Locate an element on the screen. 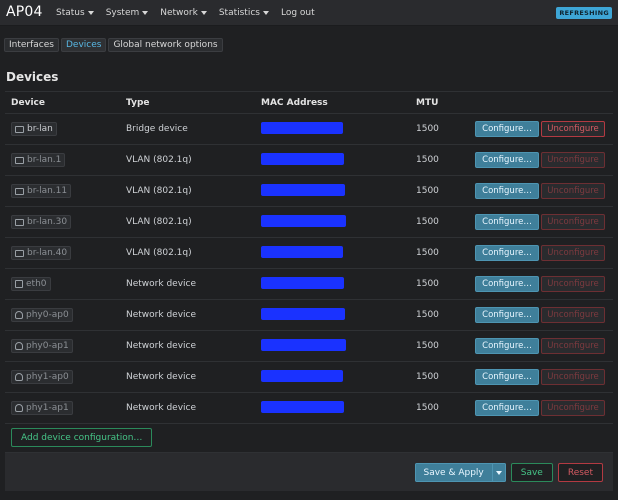  device-badge: phy1-ap1 is located at coordinates (42, 408).